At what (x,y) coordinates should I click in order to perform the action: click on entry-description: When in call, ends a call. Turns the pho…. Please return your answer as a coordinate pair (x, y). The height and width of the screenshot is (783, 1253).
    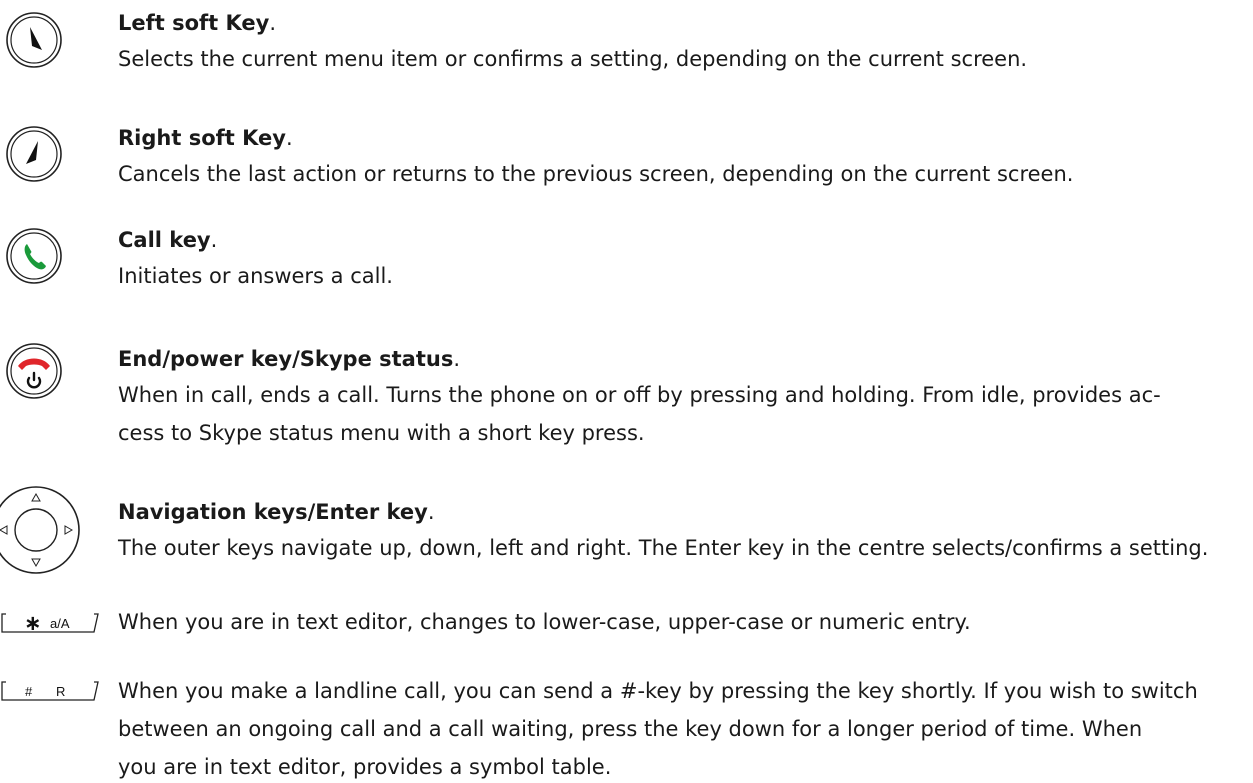
    Looking at the image, I should click on (639, 414).